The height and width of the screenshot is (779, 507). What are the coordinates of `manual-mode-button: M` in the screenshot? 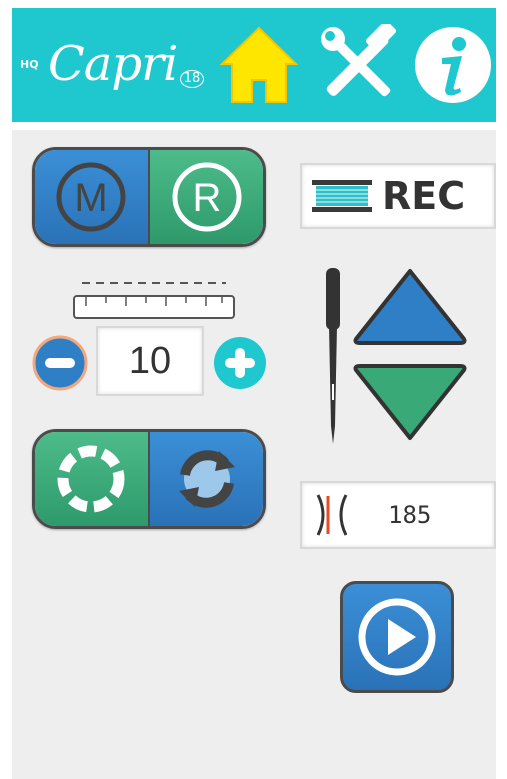 It's located at (91, 197).